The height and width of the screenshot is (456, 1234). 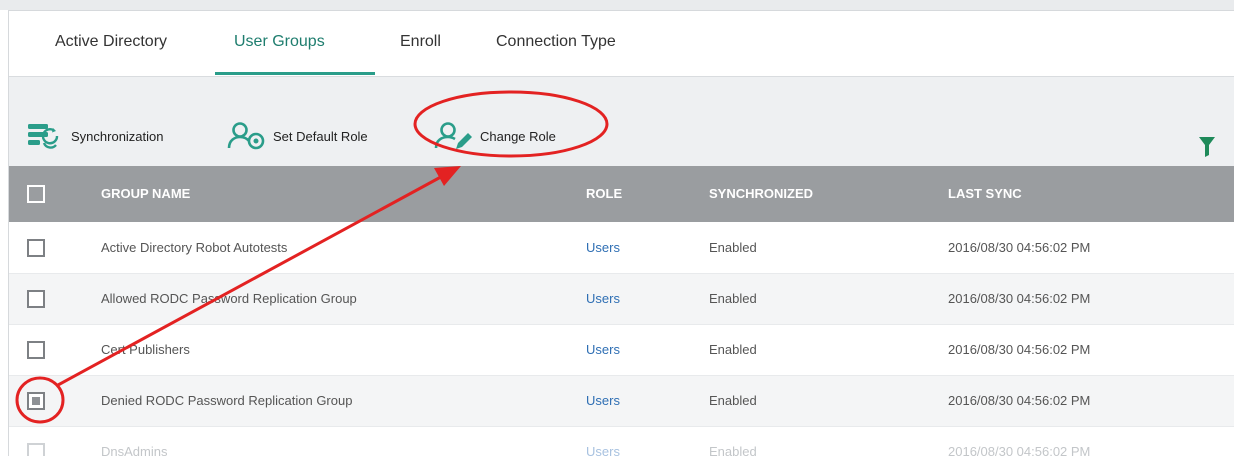 I want to click on column-header-group-name: GROUP NAME, so click(x=145, y=193).